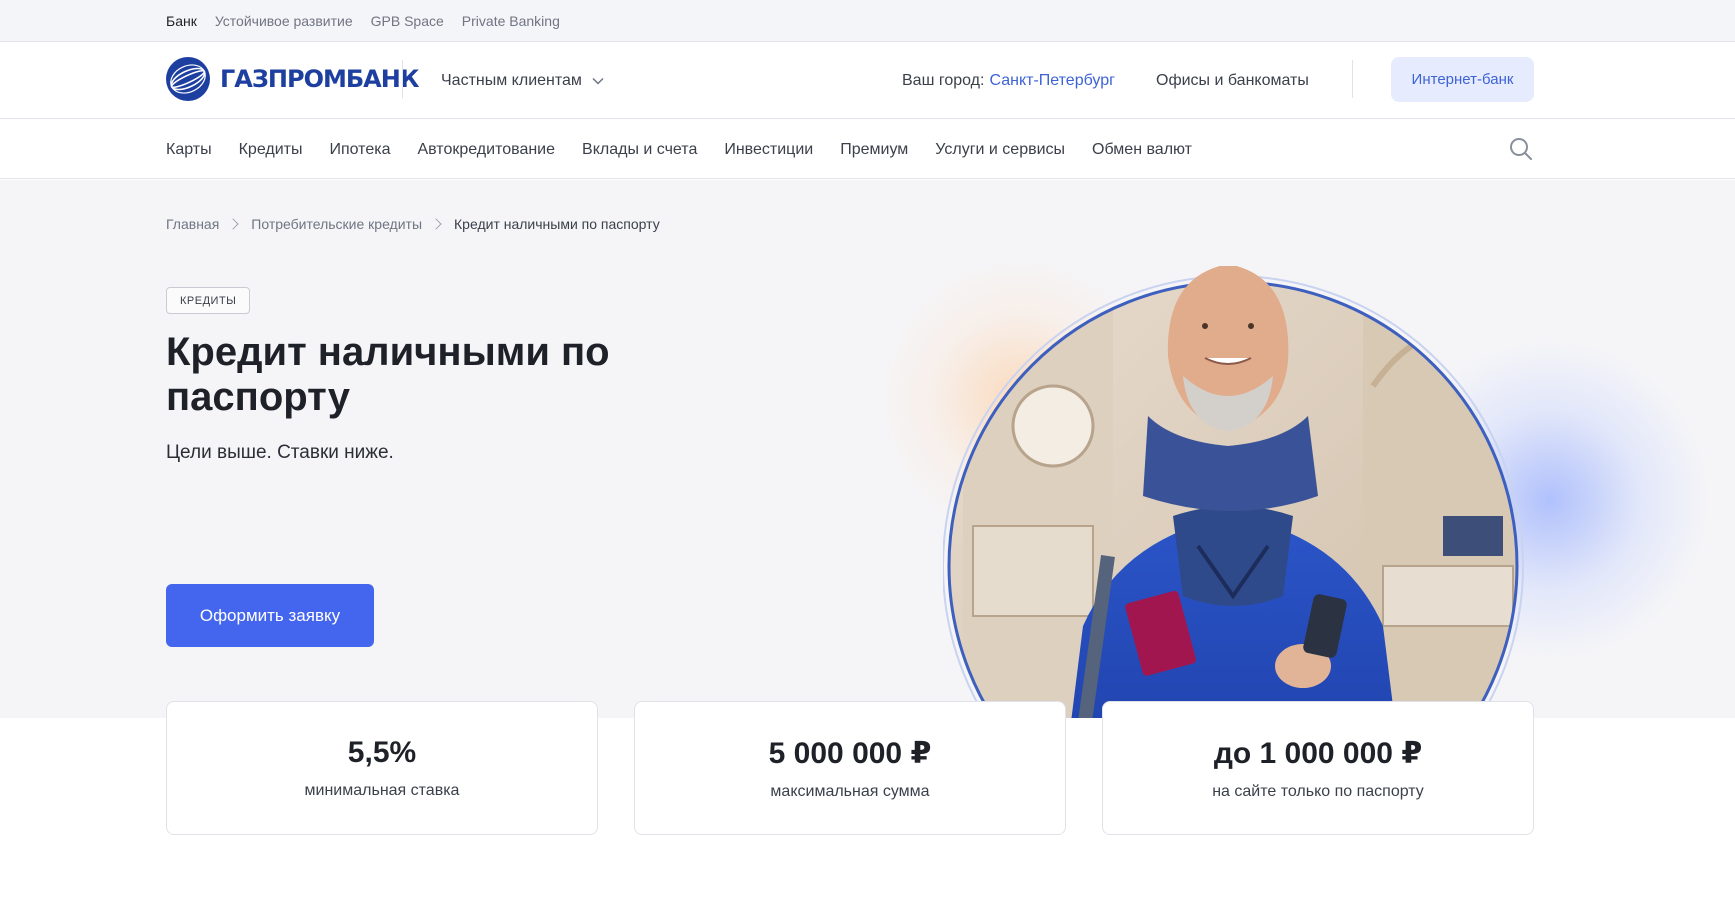 The image size is (1735, 900). What do you see at coordinates (270, 615) in the screenshot?
I see `apply-button: Оформить заявку` at bounding box center [270, 615].